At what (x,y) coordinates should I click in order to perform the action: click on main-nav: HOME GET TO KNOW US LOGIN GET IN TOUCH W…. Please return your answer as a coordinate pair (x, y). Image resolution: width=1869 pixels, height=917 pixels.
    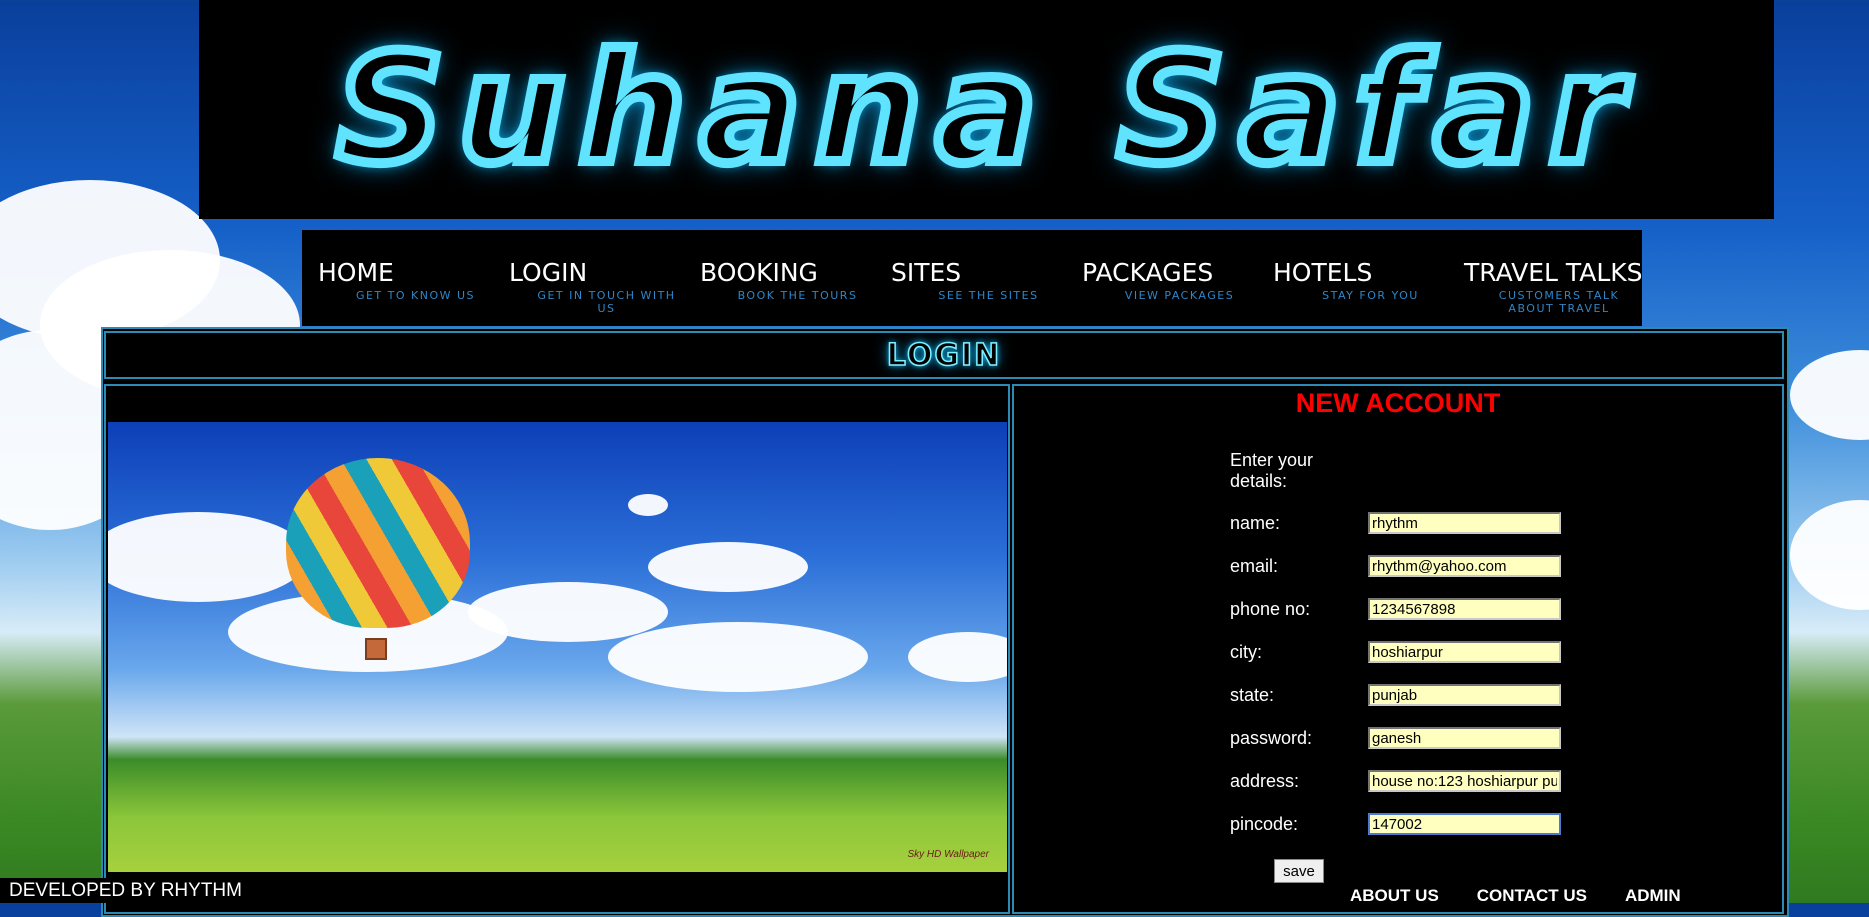
    Looking at the image, I should click on (972, 278).